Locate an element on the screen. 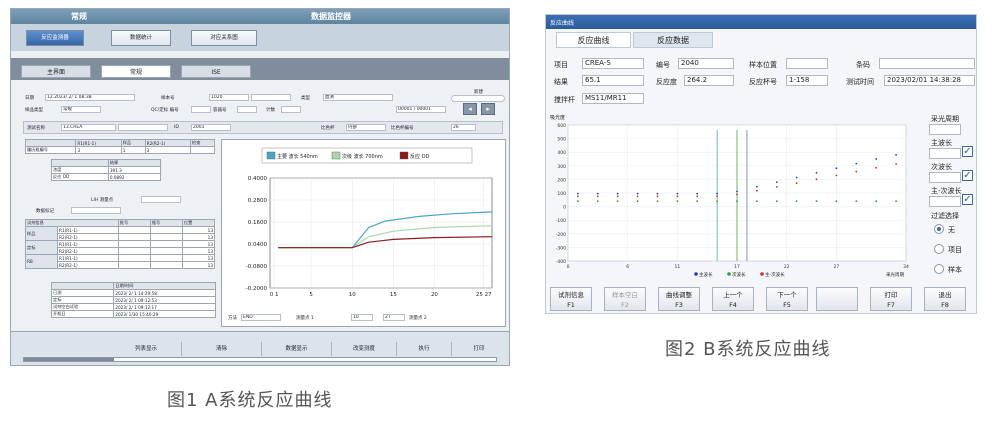 The width and height of the screenshot is (1000, 429). y-tick-0: 0.4000 is located at coordinates (258, 179).